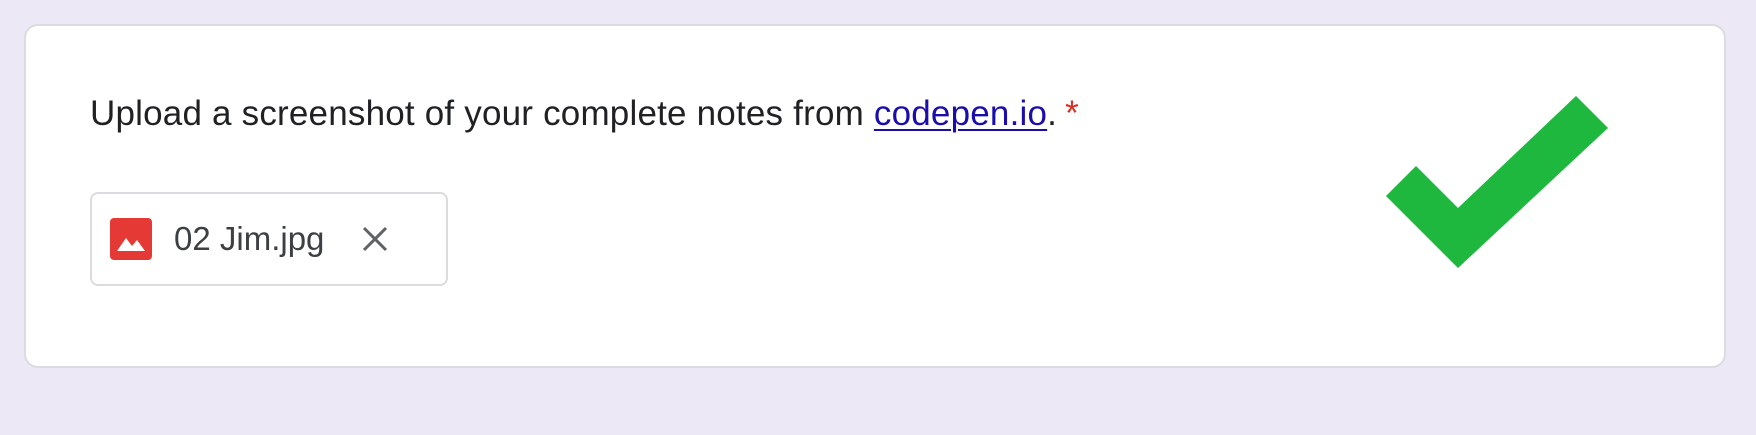  I want to click on question-text-end: ., so click(1052, 113).